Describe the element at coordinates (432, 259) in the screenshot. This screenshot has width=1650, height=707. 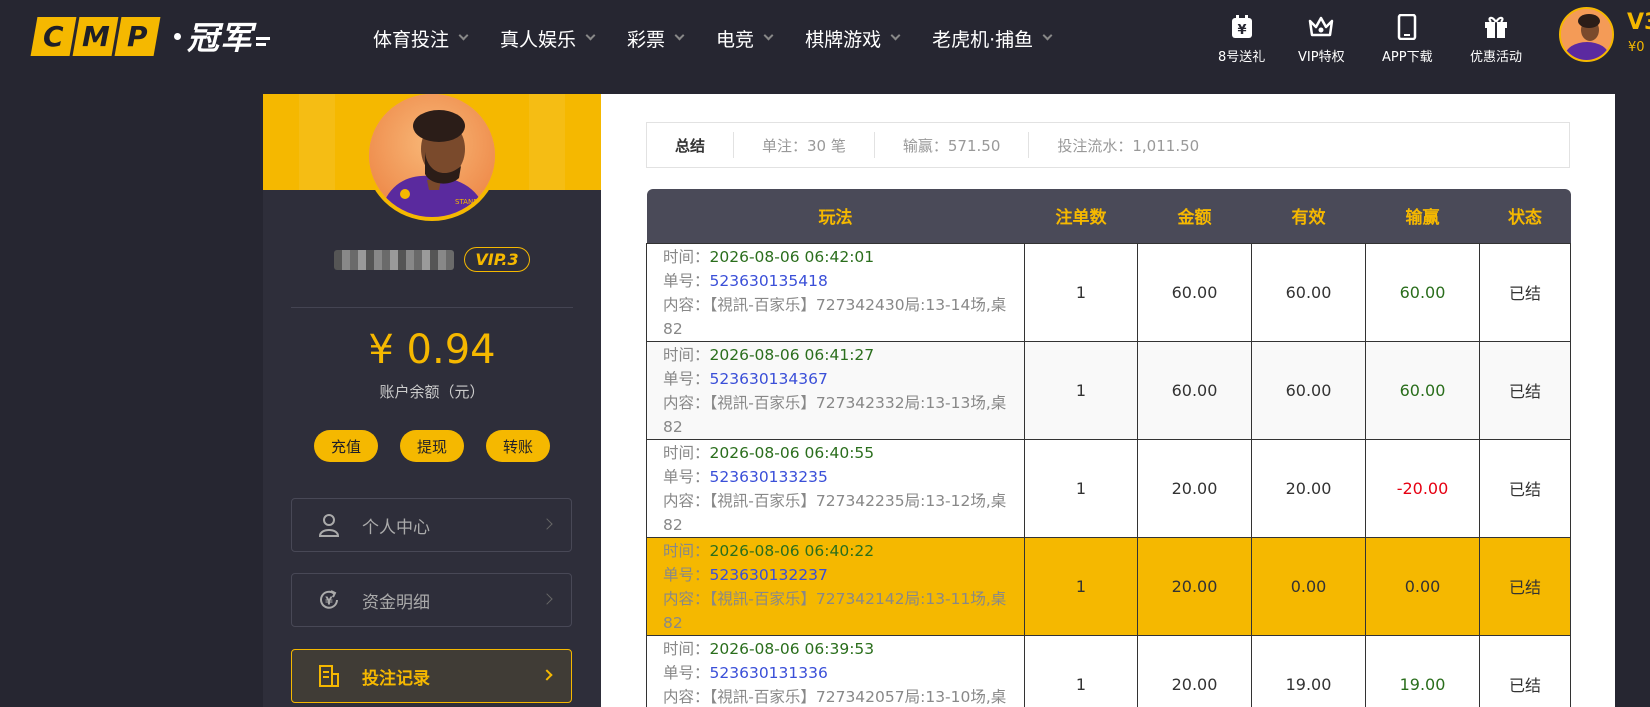
I see `username-row: VIP.3` at that location.